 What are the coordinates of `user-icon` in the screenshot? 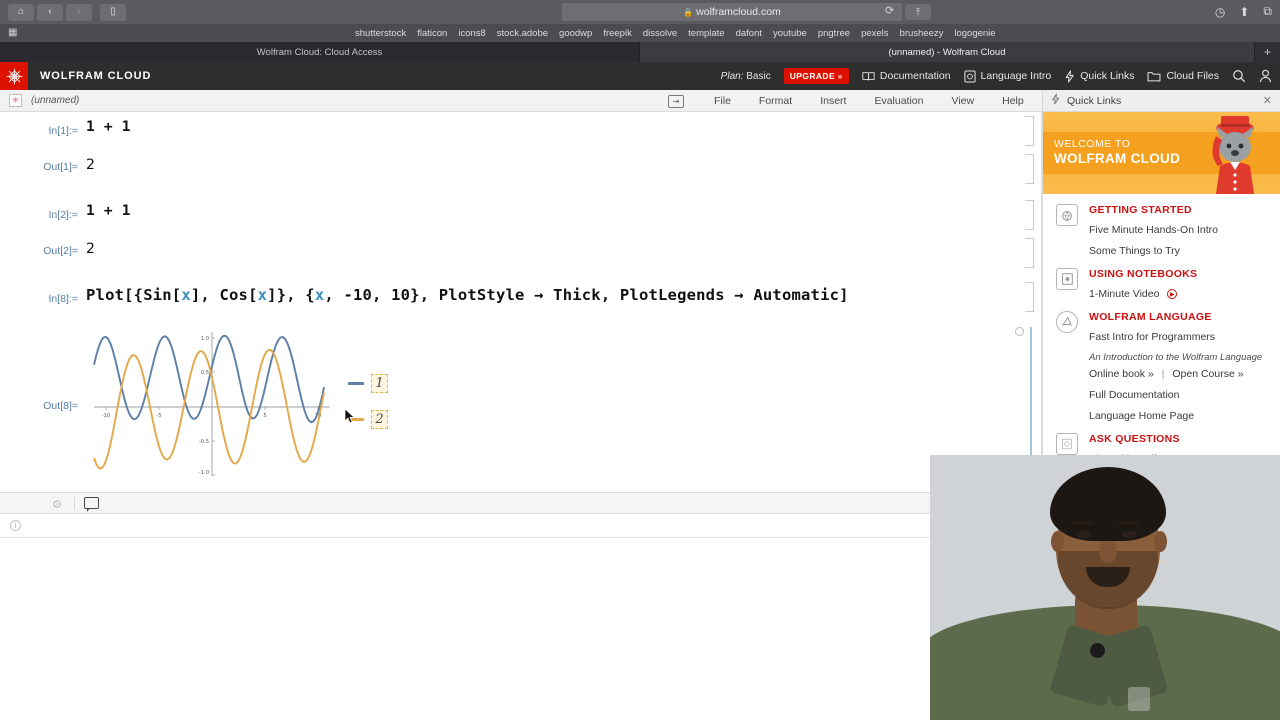 It's located at (1265, 76).